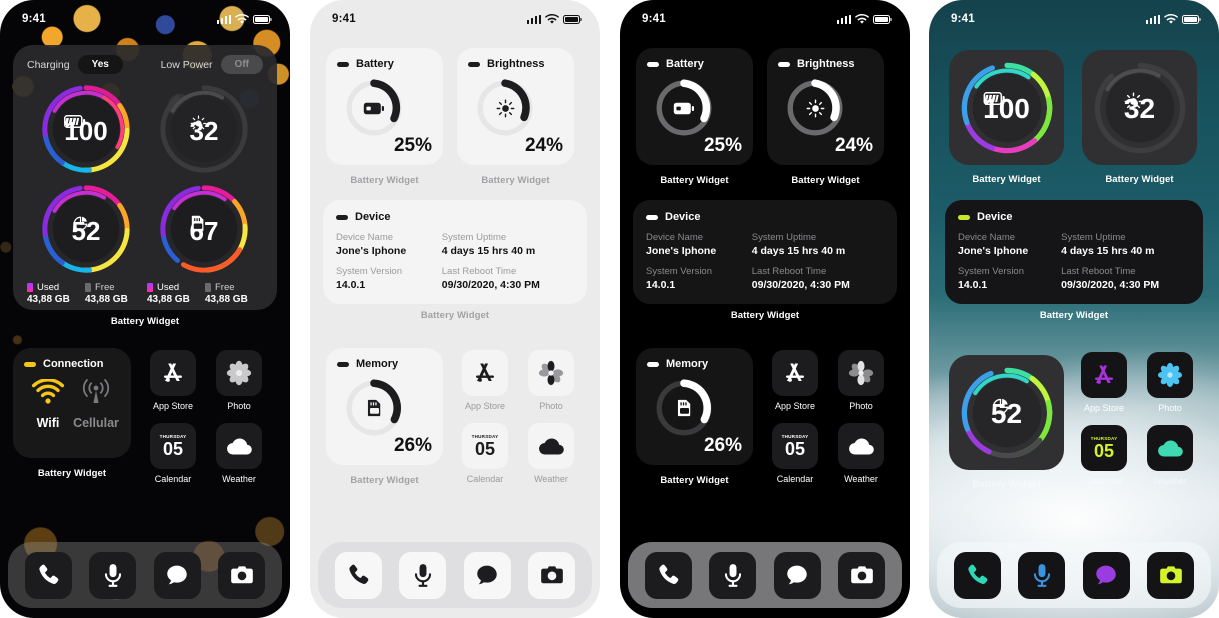 The width and height of the screenshot is (1219, 618). Describe the element at coordinates (543, 145) in the screenshot. I see `brightness-percent: 24%` at that location.